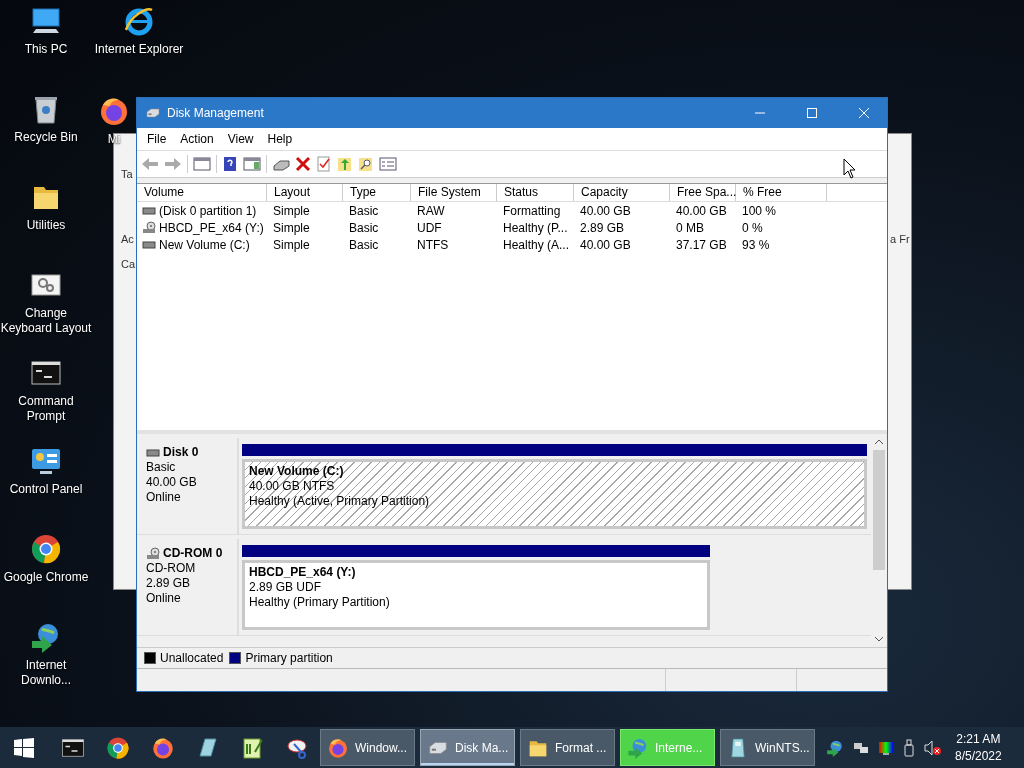  What do you see at coordinates (532, 210) in the screenshot?
I see `table-cell-text: Formatting` at bounding box center [532, 210].